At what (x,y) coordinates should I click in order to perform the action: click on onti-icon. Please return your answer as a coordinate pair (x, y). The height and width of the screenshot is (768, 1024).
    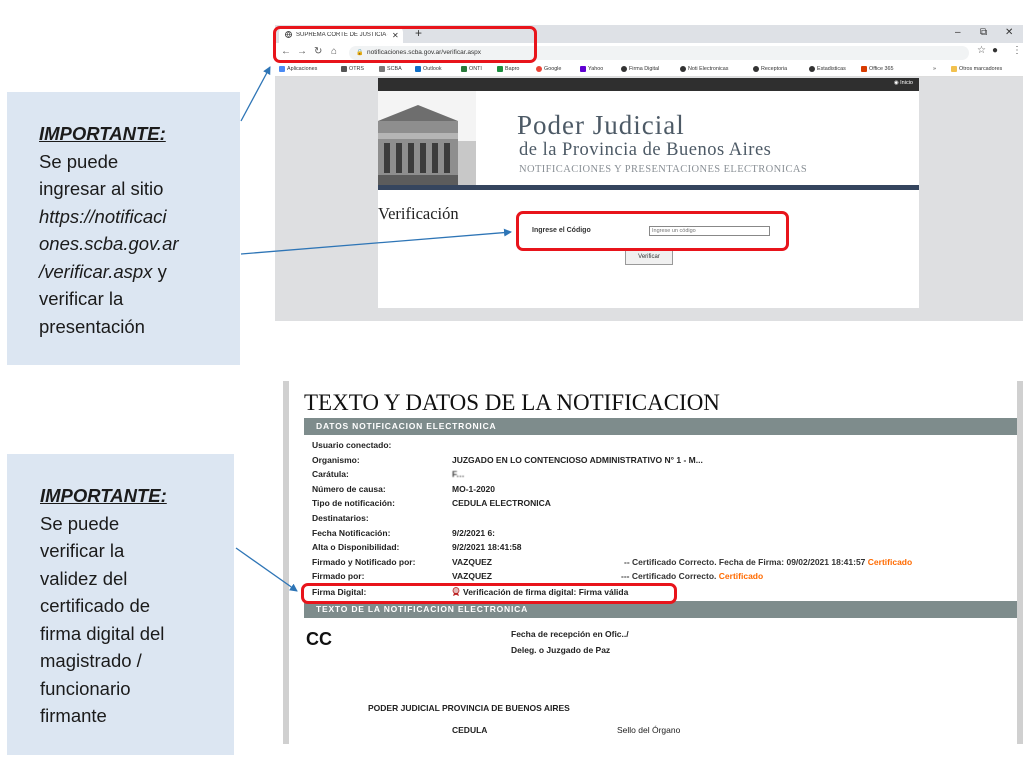
    Looking at the image, I should click on (464, 69).